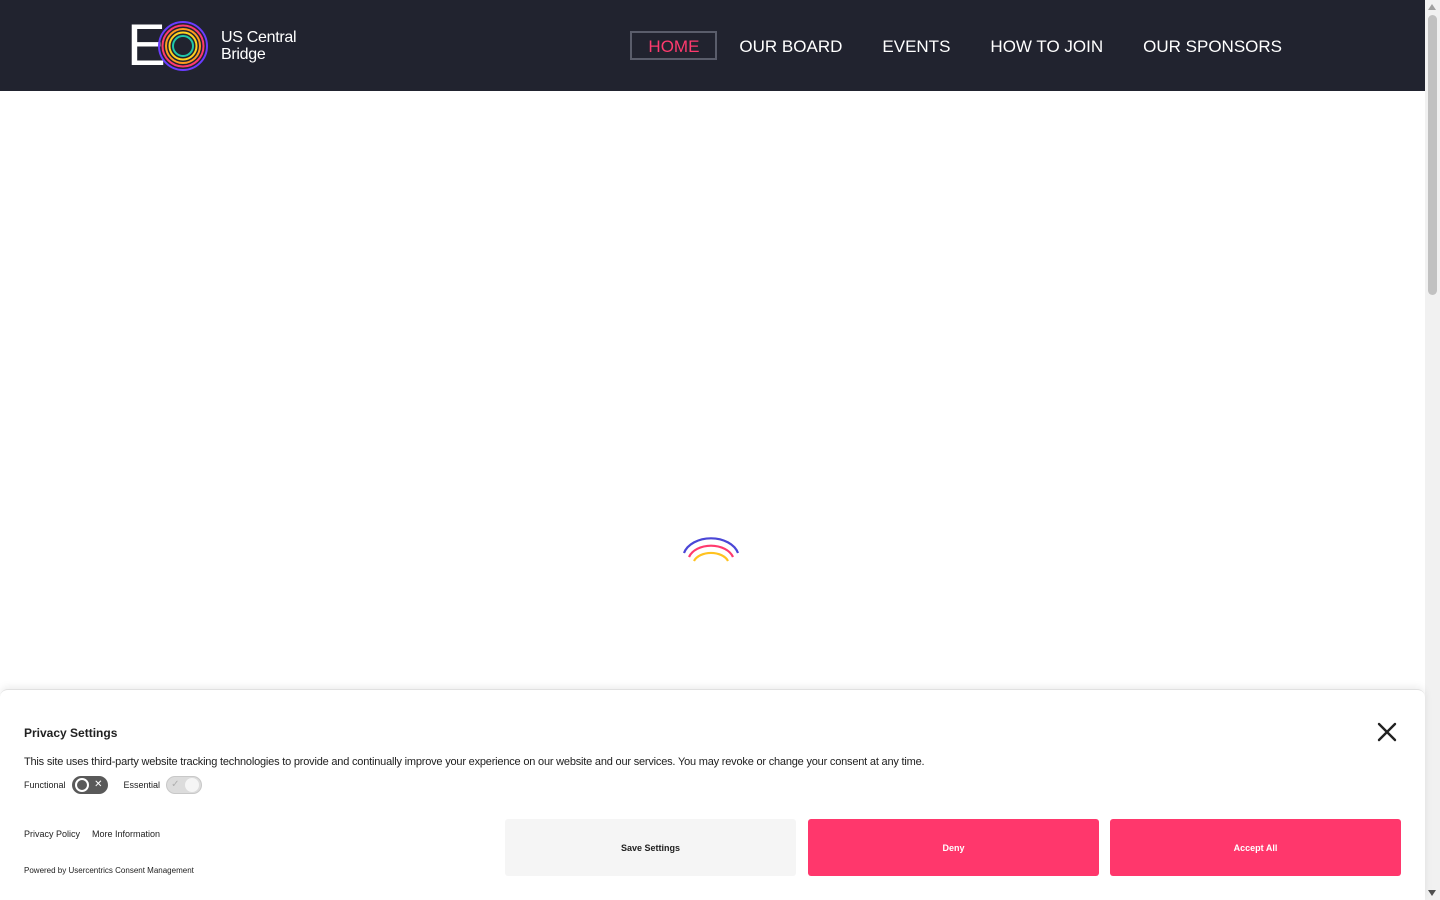 This screenshot has height=900, width=1440. I want to click on functional-toggle: ✕, so click(89, 785).